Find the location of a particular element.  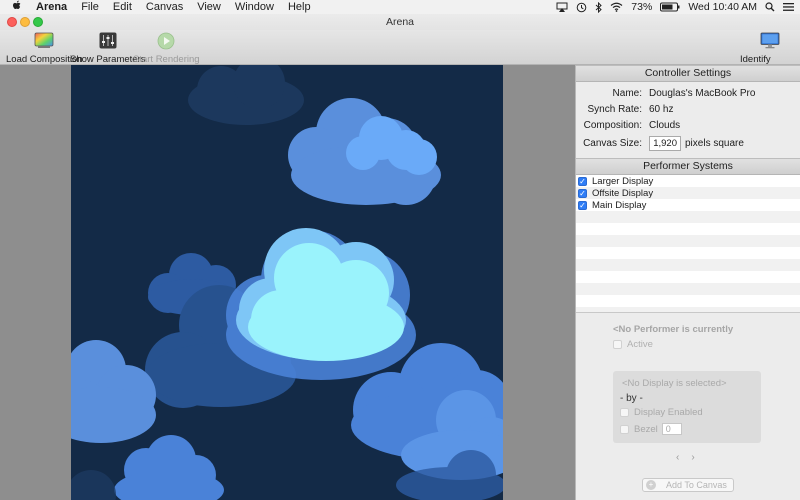

play-icon is located at coordinates (166, 40).